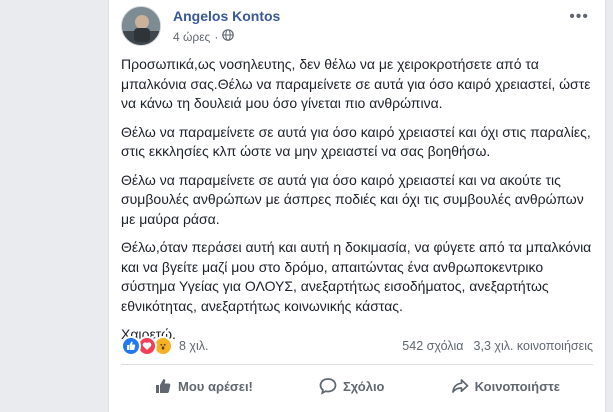  What do you see at coordinates (131, 346) in the screenshot?
I see `like-reaction-icon` at bounding box center [131, 346].